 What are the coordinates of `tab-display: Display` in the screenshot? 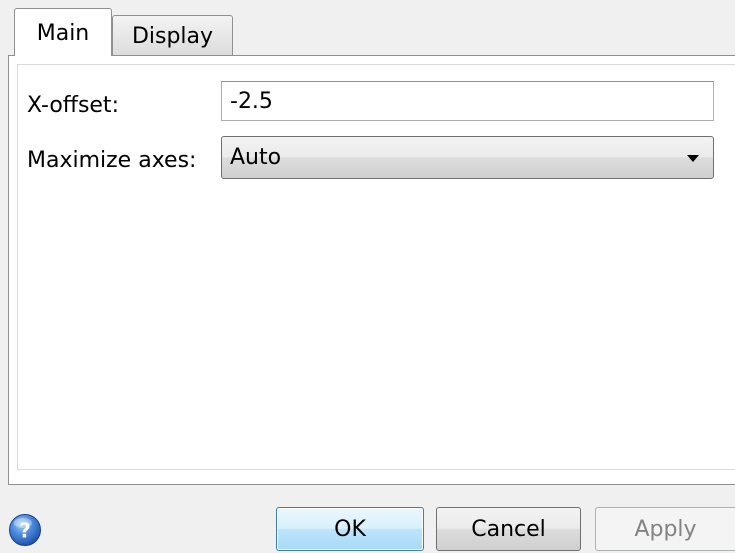 It's located at (172, 35).